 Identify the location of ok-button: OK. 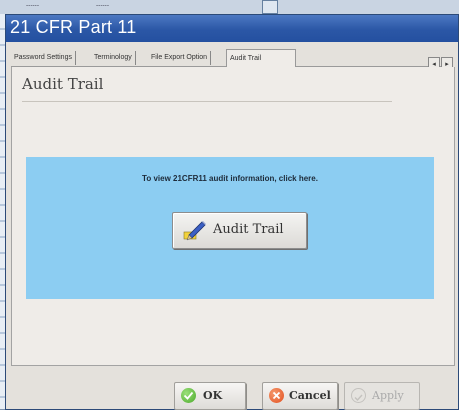
(210, 396).